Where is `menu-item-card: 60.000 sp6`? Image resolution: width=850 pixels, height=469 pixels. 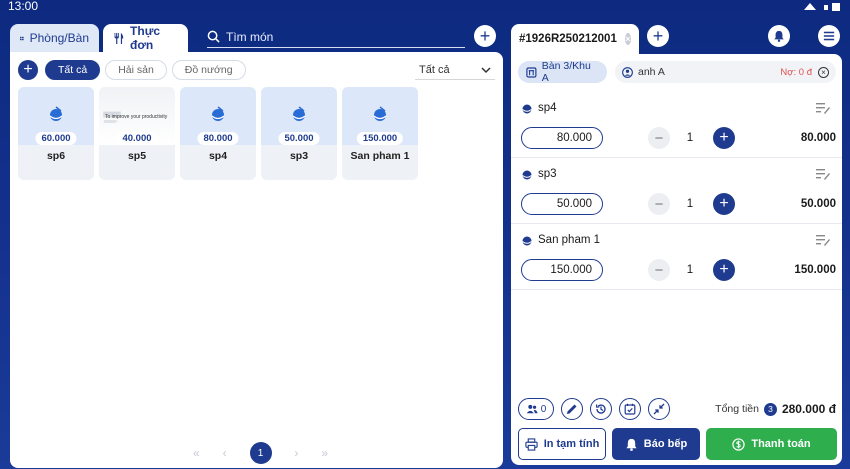
menu-item-card: 60.000 sp6 is located at coordinates (56, 133).